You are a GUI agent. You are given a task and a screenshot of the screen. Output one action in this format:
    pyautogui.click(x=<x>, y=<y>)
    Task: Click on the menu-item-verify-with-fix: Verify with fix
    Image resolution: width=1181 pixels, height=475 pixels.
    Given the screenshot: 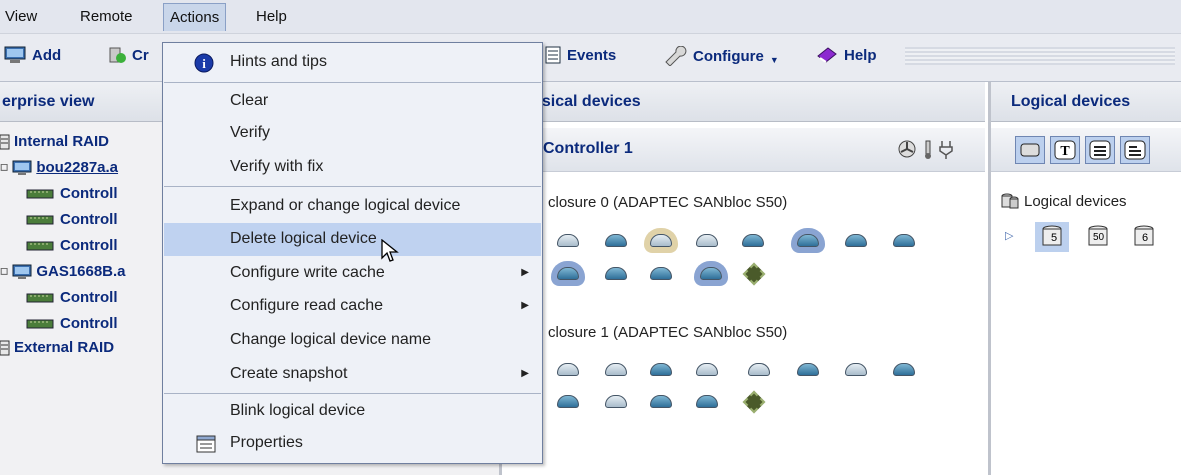 What is the action you would take?
    pyautogui.click(x=352, y=167)
    